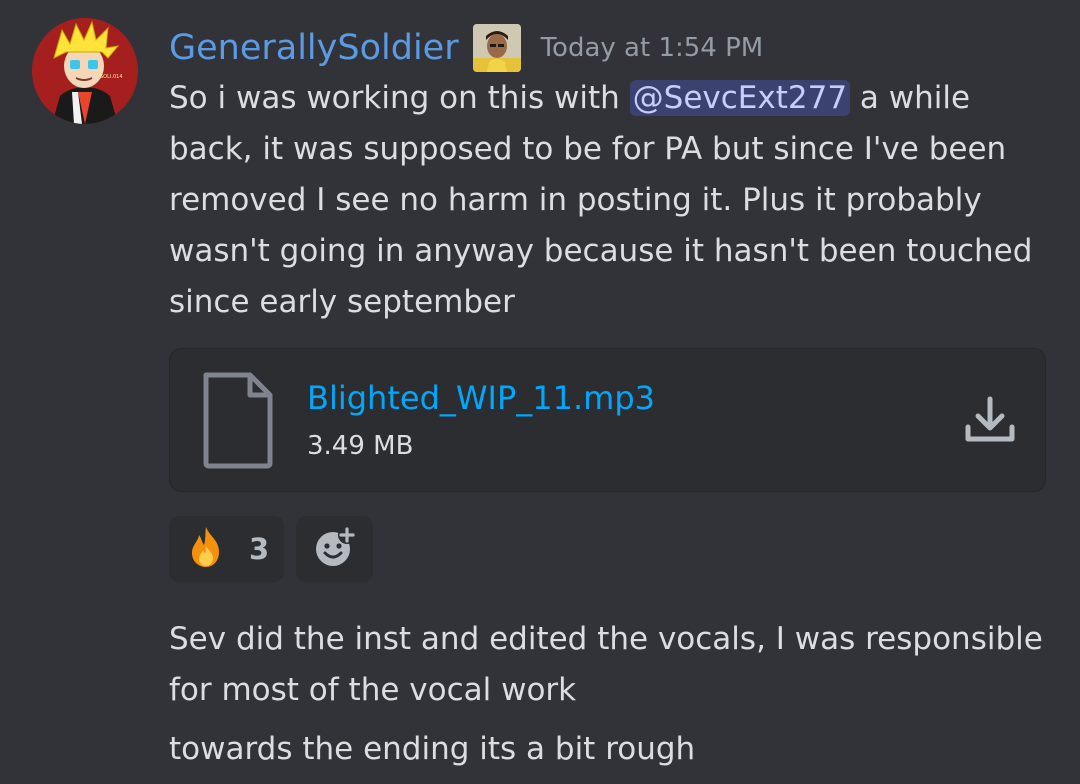 The height and width of the screenshot is (784, 1080). I want to click on message-timestamp: Today at 1:54 PM, so click(652, 48).